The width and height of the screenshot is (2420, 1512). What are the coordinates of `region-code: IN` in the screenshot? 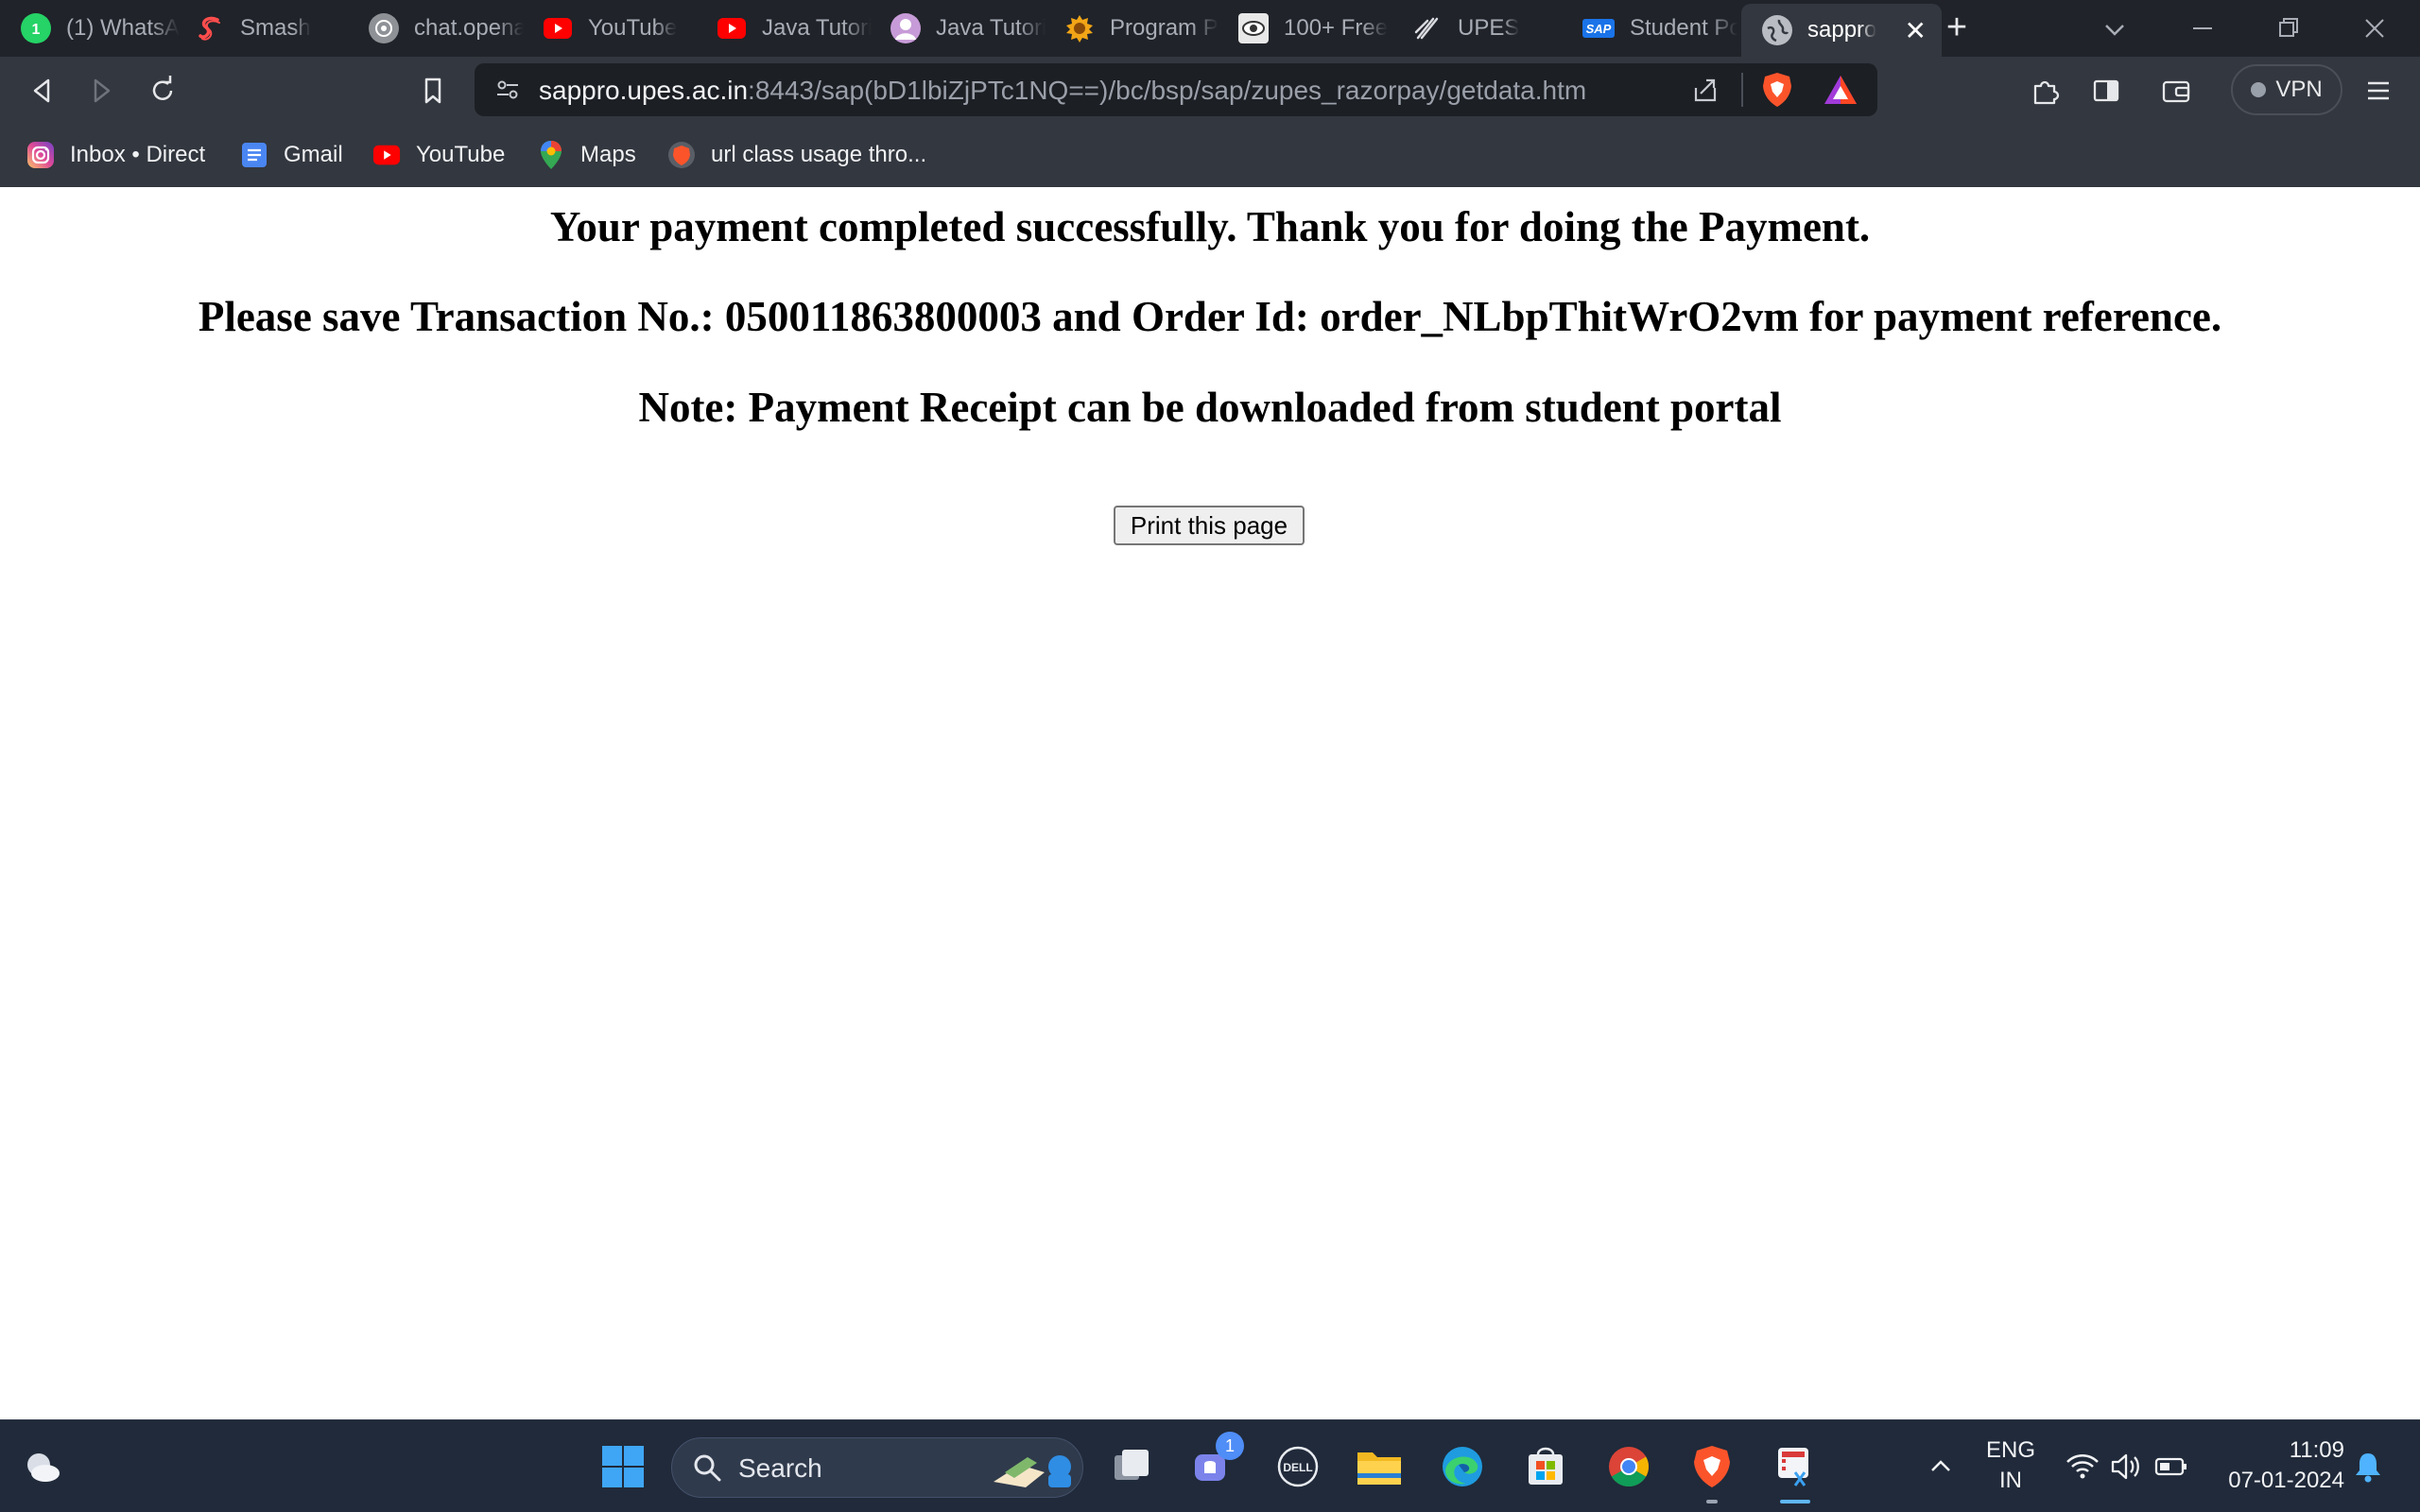 It's located at (2010, 1480).